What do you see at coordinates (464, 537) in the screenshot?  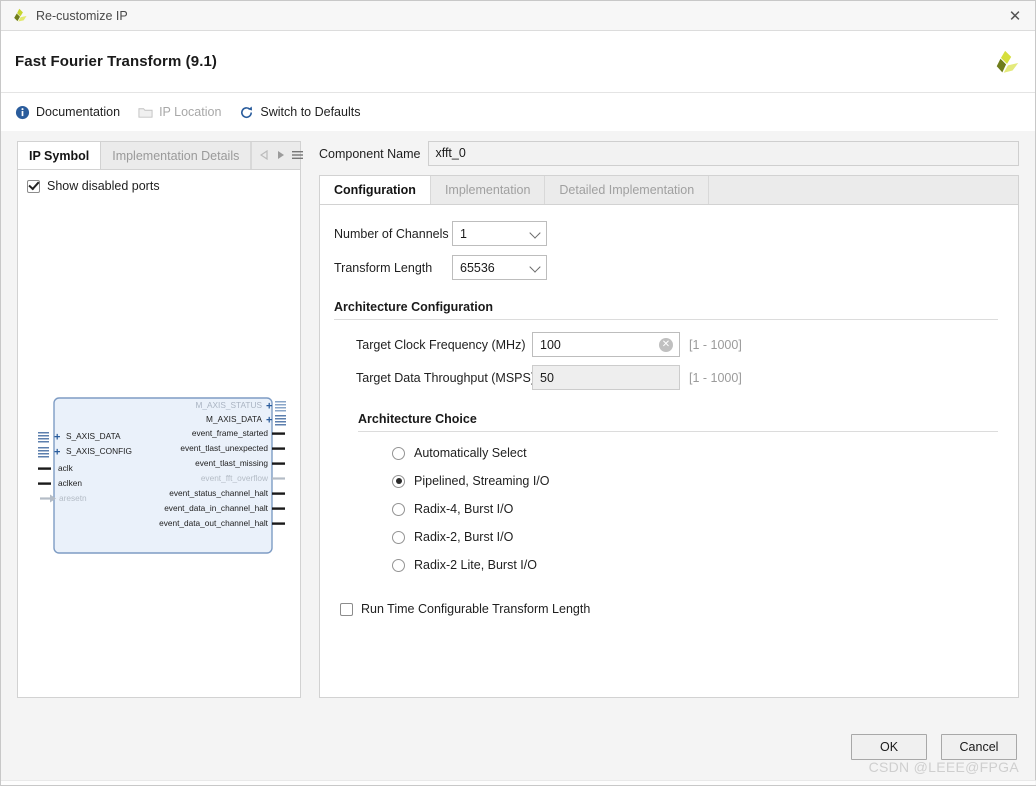 I see `radio-label: Radix-2, Burst I/O` at bounding box center [464, 537].